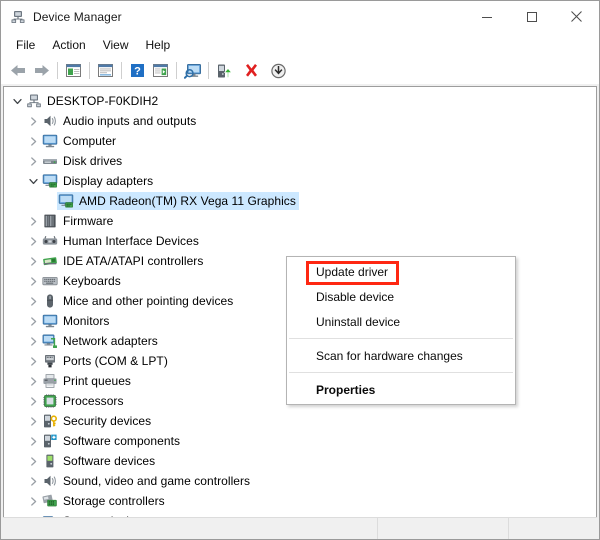 The width and height of the screenshot is (600, 540). I want to click on tree-node-content: Monitors, so click(76, 321).